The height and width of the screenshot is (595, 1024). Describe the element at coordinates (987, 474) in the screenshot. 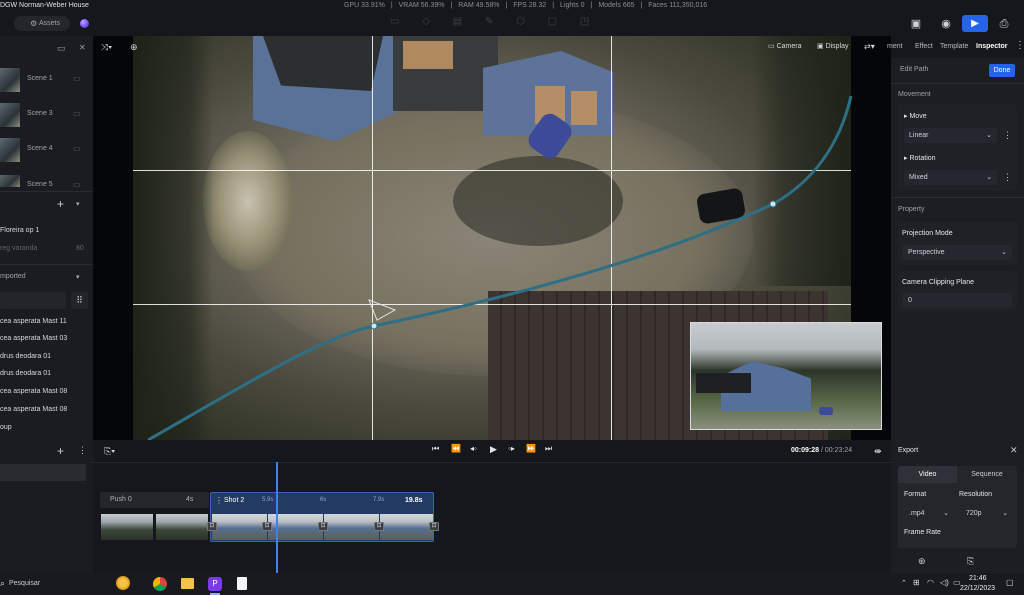

I see `tab-sequence: Sequence` at that location.